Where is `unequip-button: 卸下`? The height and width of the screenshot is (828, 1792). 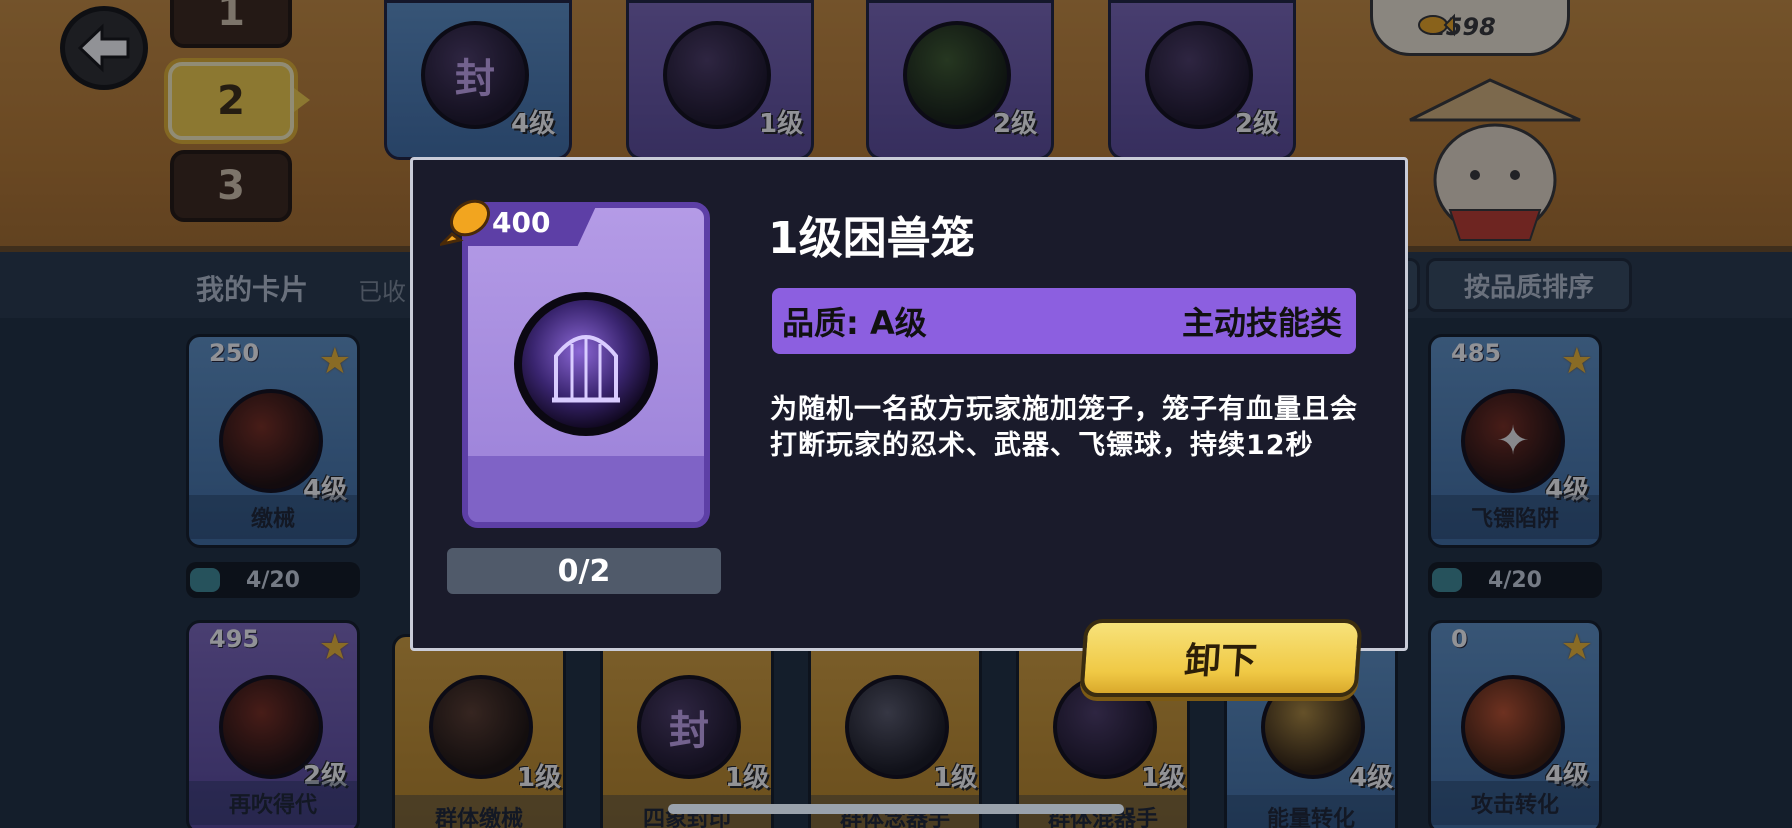
unequip-button: 卸下 is located at coordinates (1221, 658).